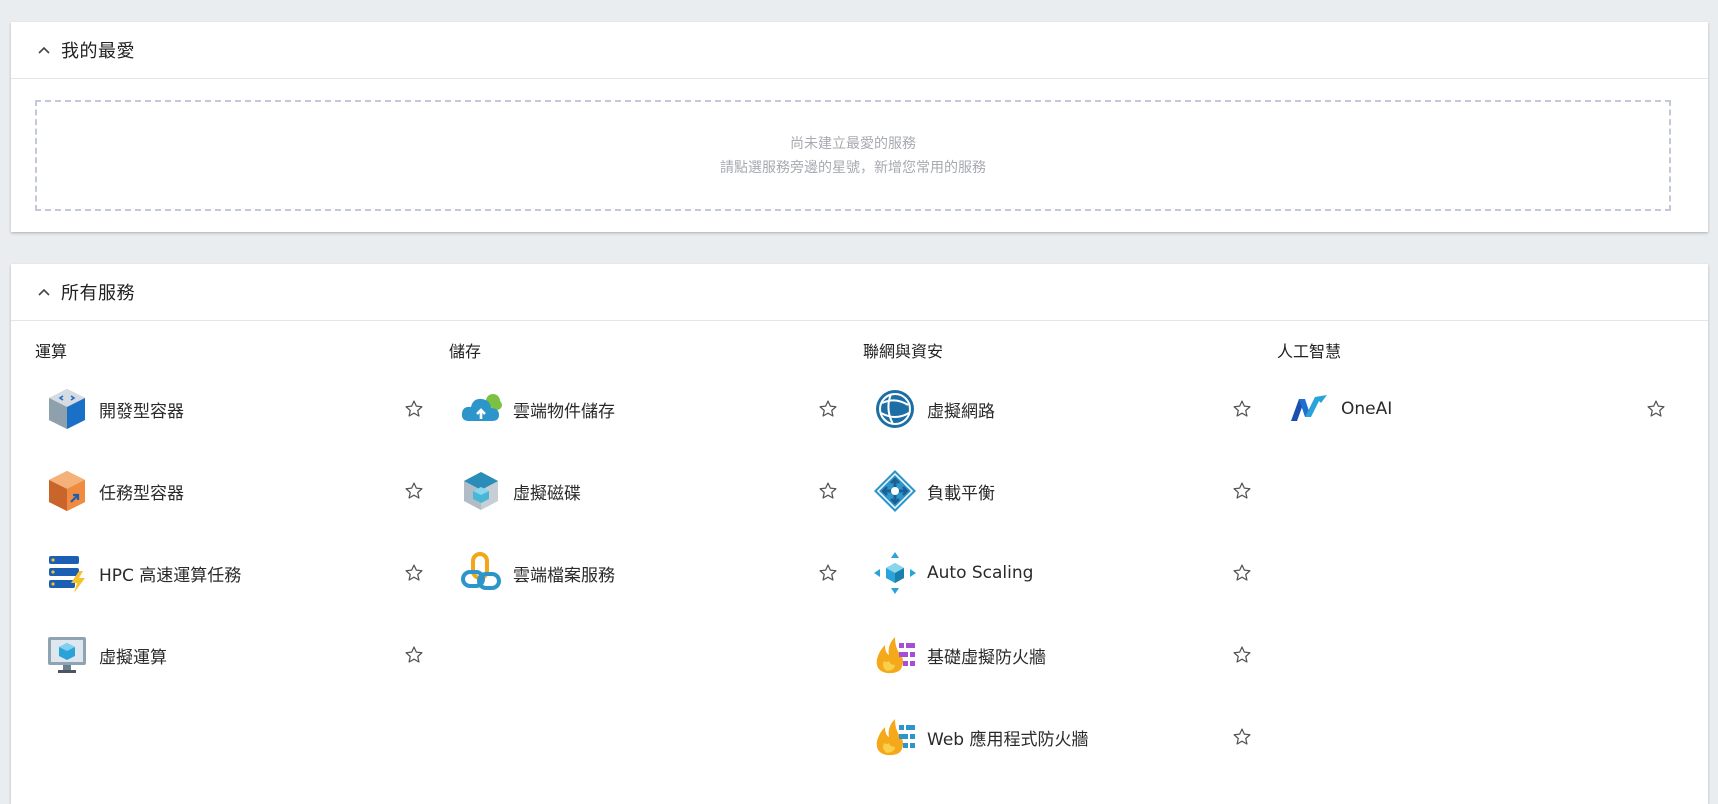  I want to click on service-web-app-firewall: Web 應用程式防火牆, so click(1058, 737).